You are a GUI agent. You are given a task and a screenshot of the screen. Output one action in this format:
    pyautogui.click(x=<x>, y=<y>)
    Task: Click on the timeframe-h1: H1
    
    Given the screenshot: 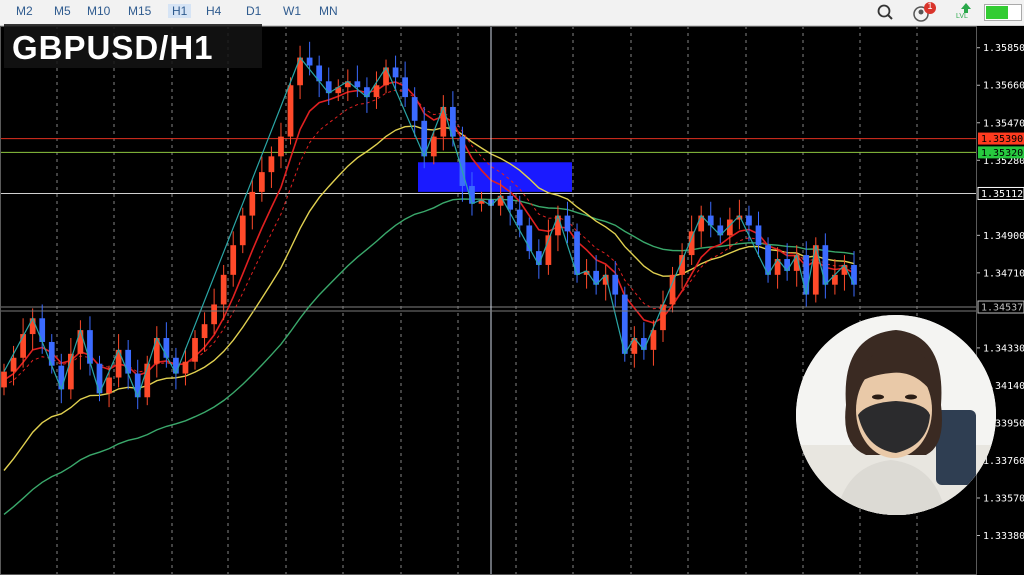 What is the action you would take?
    pyautogui.click(x=180, y=11)
    